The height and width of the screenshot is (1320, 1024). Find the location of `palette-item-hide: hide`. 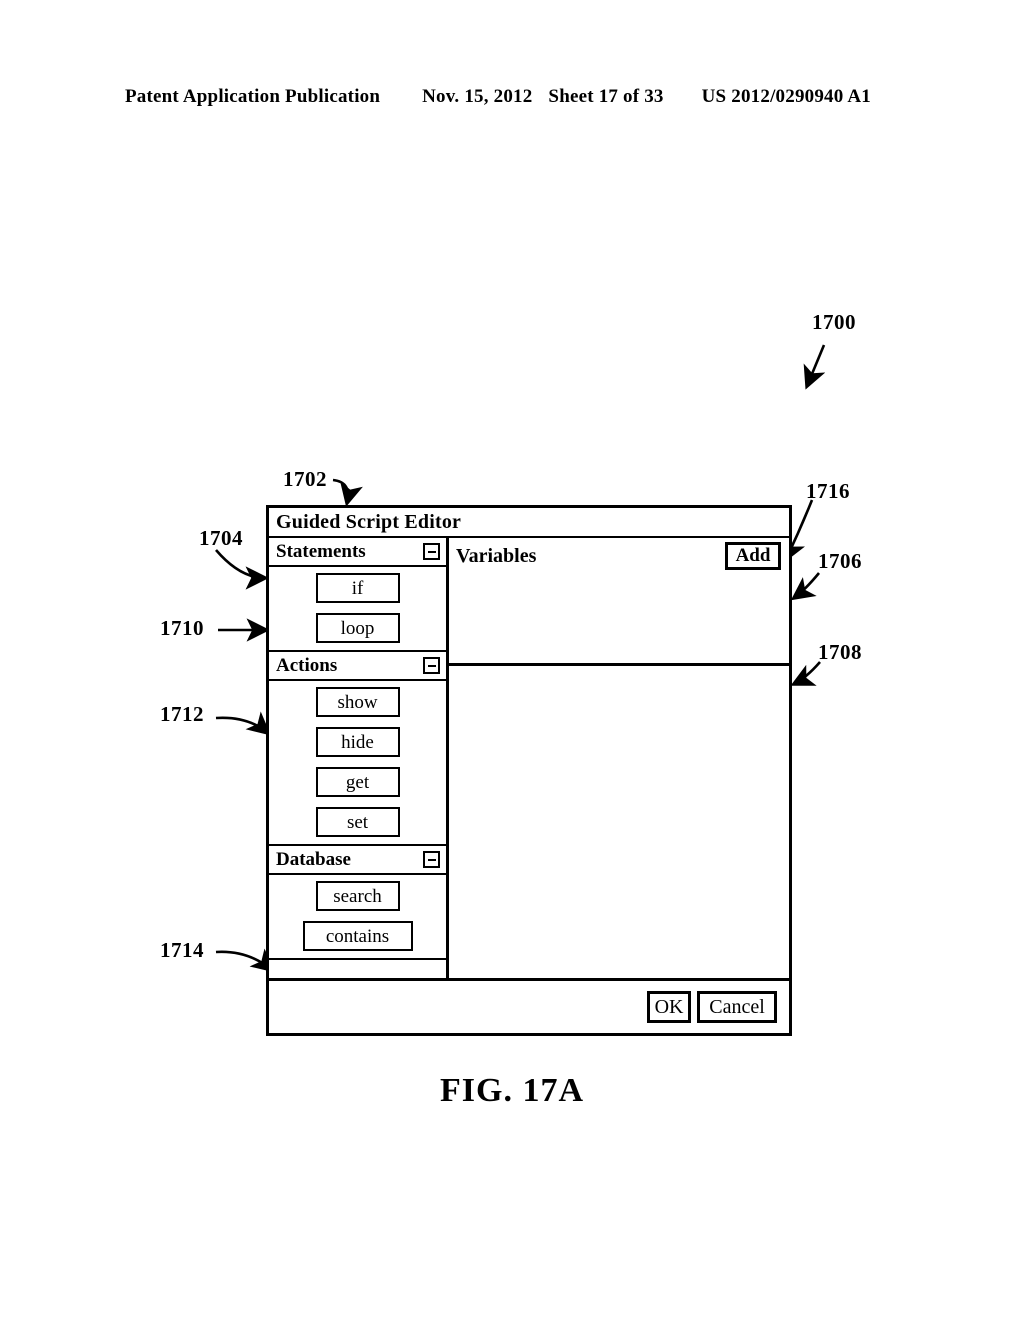

palette-item-hide: hide is located at coordinates (357, 742).